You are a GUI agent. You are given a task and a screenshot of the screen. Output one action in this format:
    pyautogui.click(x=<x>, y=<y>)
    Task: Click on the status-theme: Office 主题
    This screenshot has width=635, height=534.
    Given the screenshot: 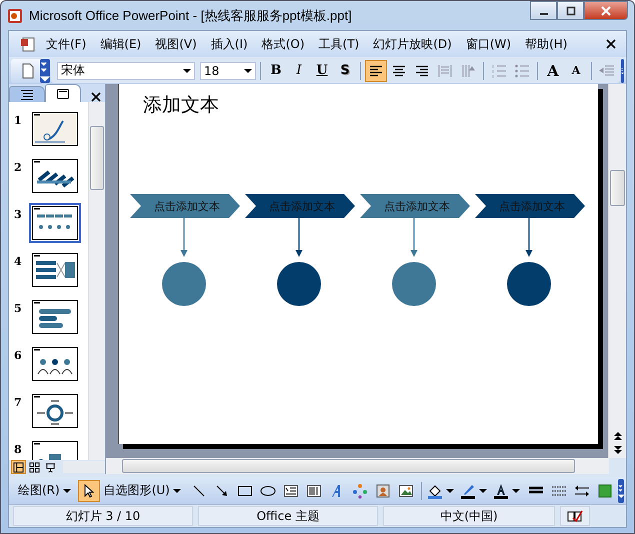 What is the action you would take?
    pyautogui.click(x=288, y=516)
    